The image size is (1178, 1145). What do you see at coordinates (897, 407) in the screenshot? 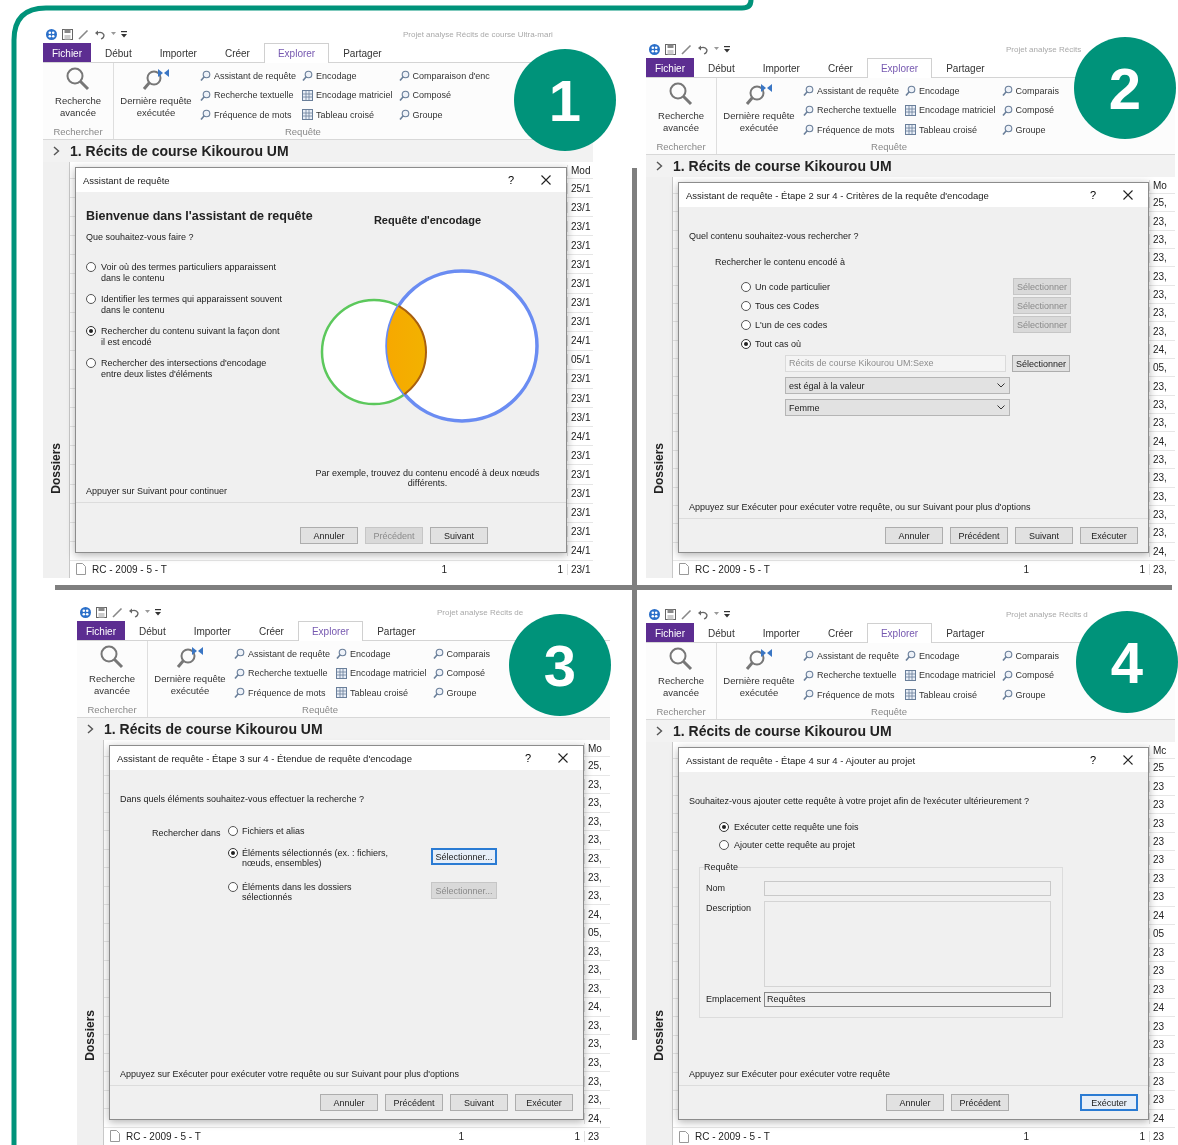
I see `value-dropdown: Femme` at bounding box center [897, 407].